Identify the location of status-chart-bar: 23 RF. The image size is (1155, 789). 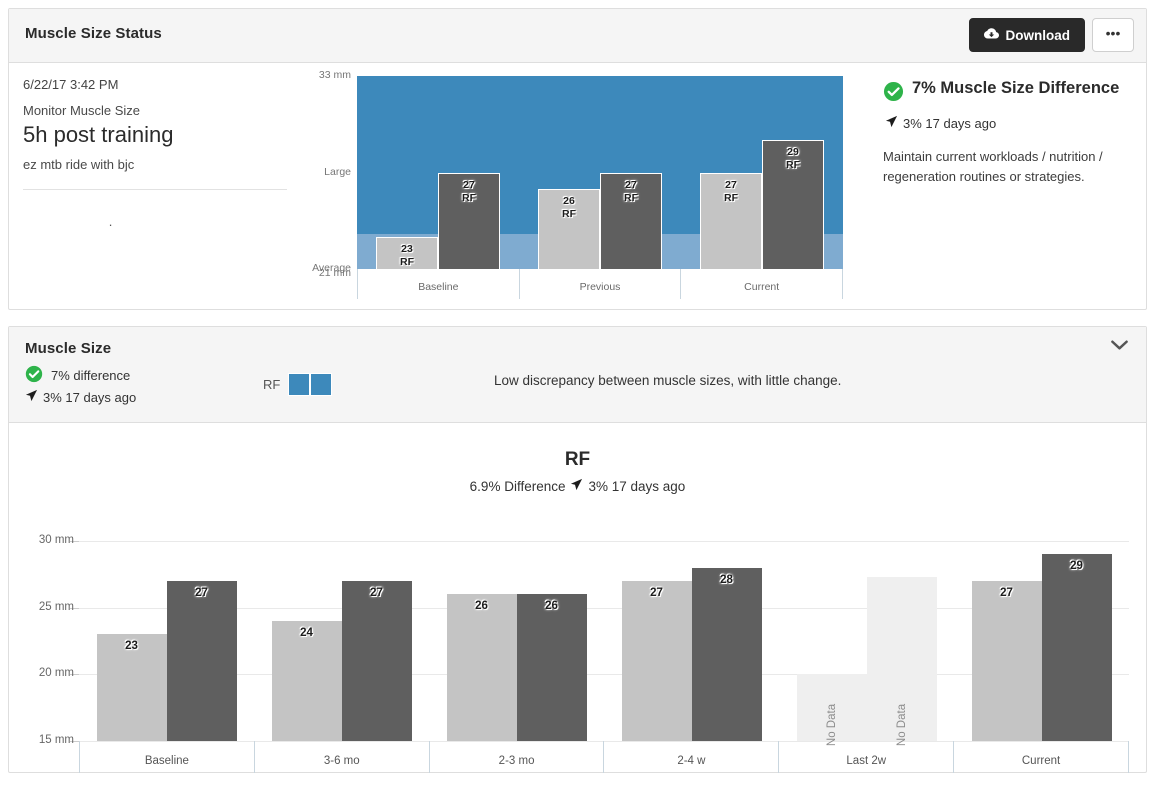
(407, 252).